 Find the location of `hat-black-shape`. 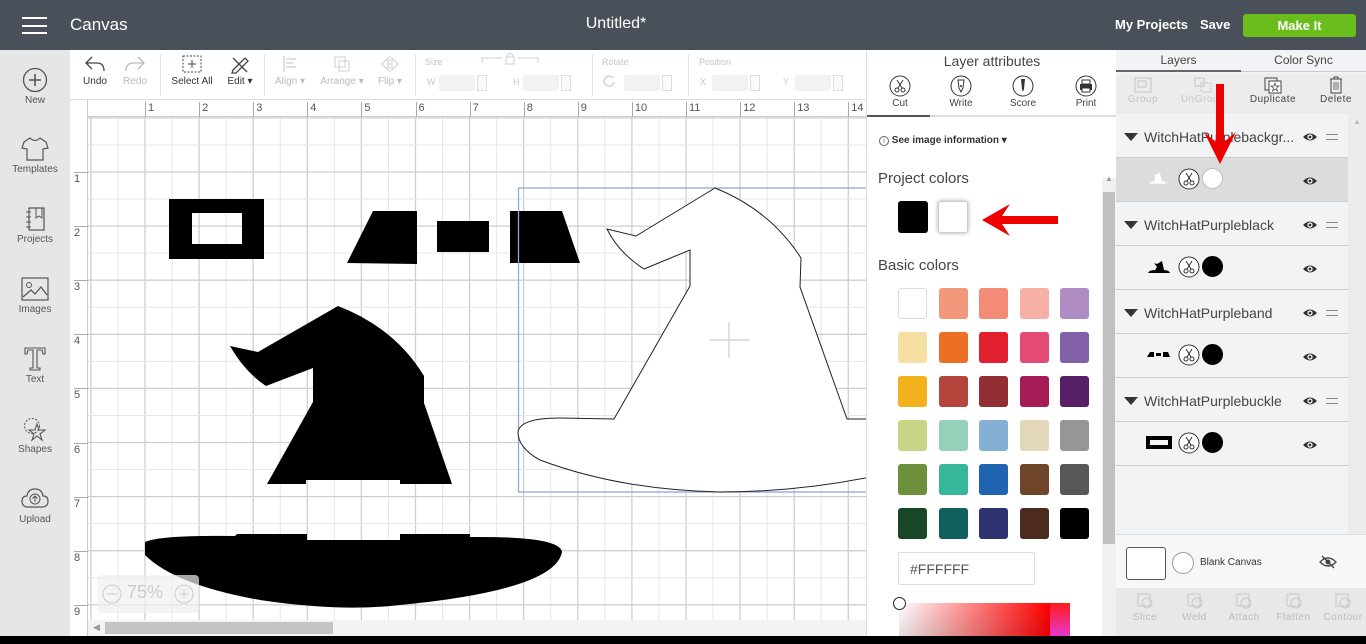

hat-black-shape is located at coordinates (341, 395).